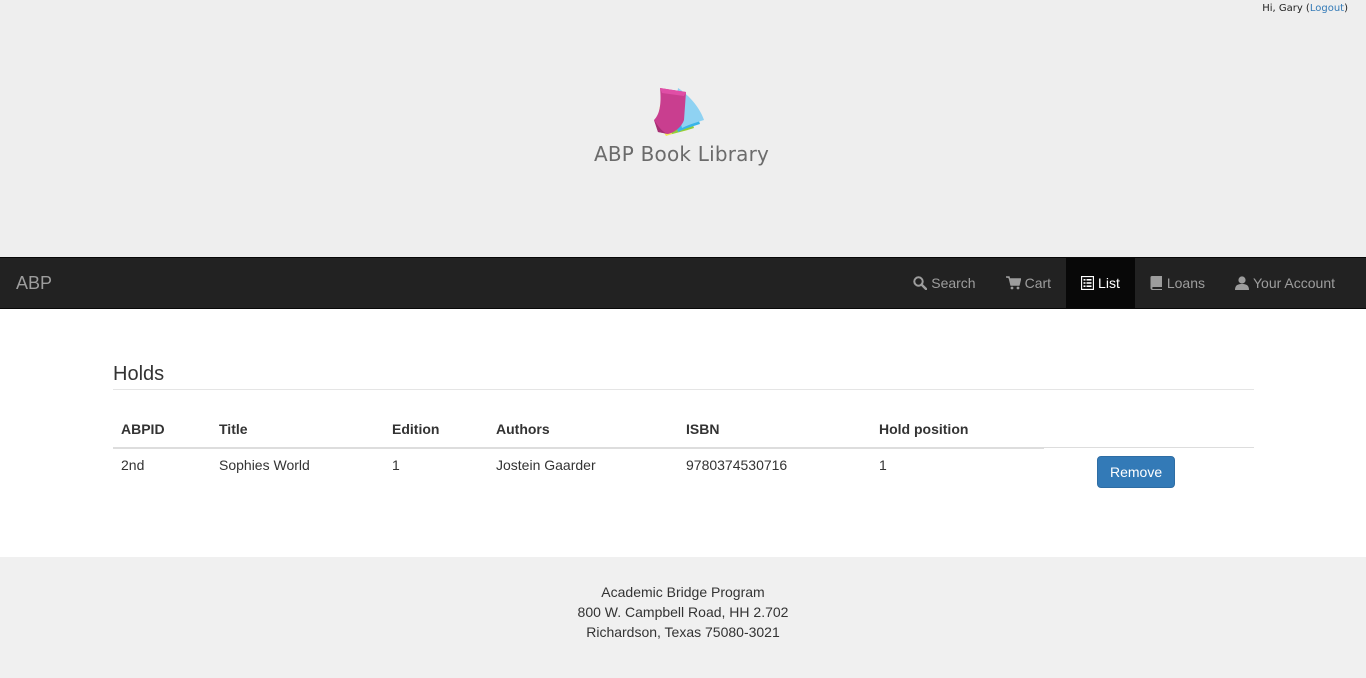  Describe the element at coordinates (683, 632) in the screenshot. I see `footer-line-city: Richardson, Texas 75080-3021` at that location.